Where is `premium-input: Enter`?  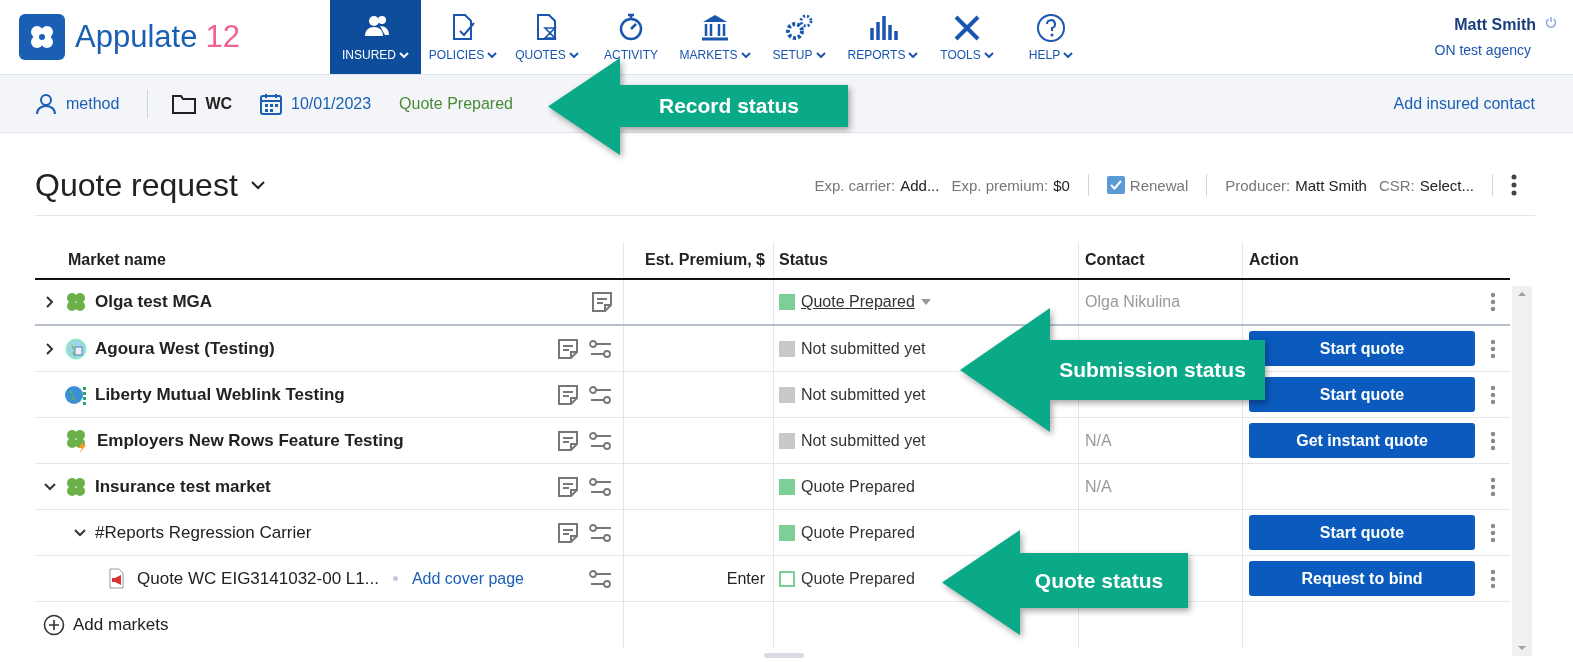
premium-input: Enter is located at coordinates (745, 578).